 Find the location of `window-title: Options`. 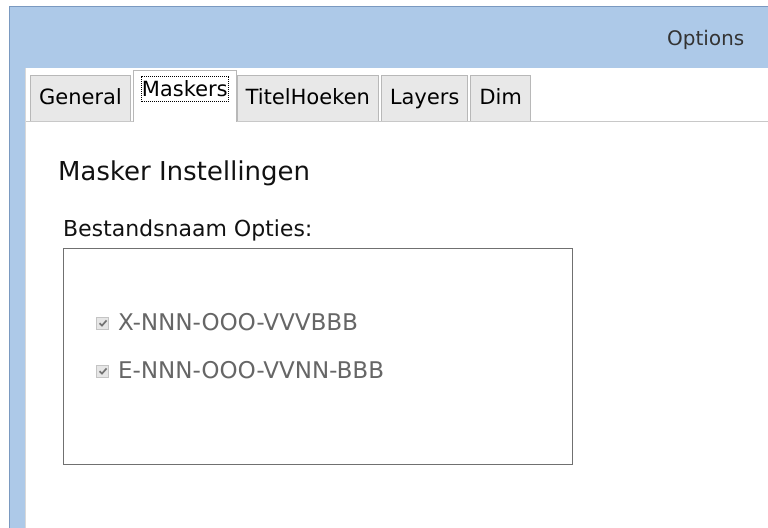

window-title: Options is located at coordinates (705, 38).